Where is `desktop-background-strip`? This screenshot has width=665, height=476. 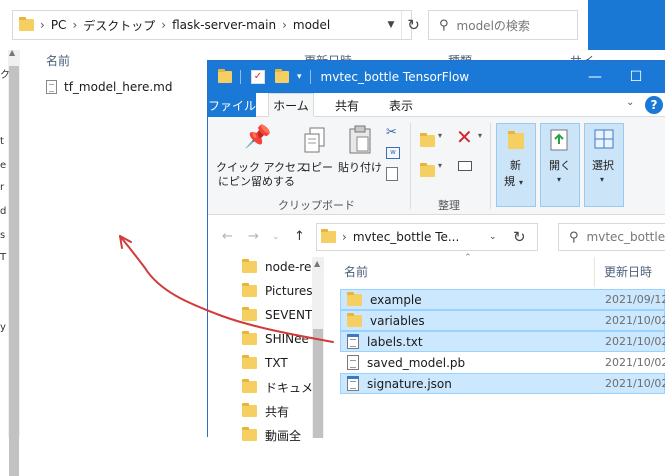 desktop-background-strip is located at coordinates (626, 25).